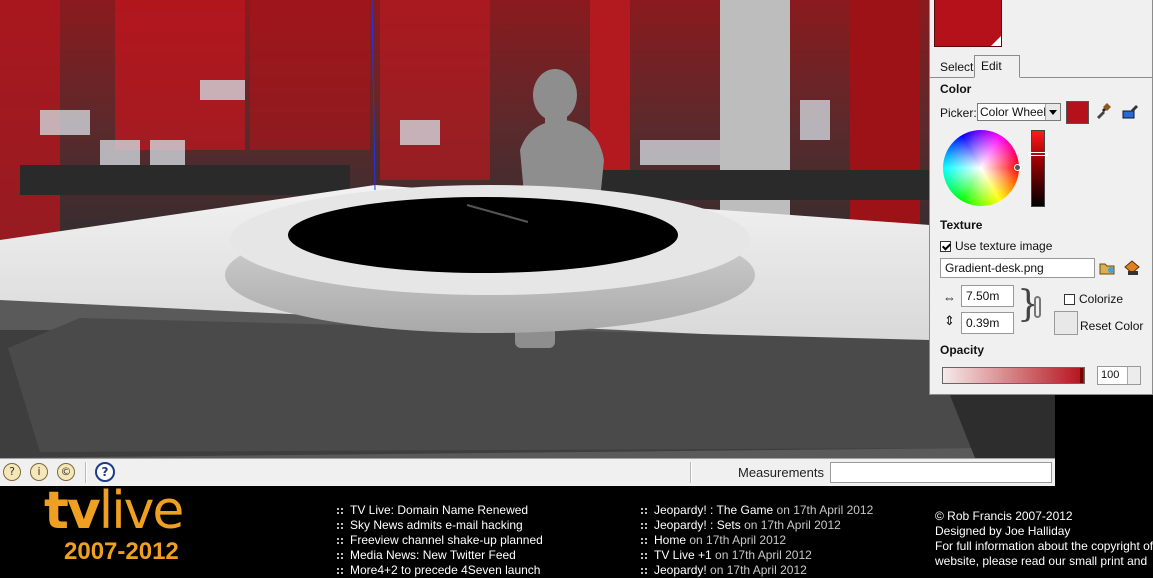  I want to click on sample-paint-icon, so click(1103, 111).